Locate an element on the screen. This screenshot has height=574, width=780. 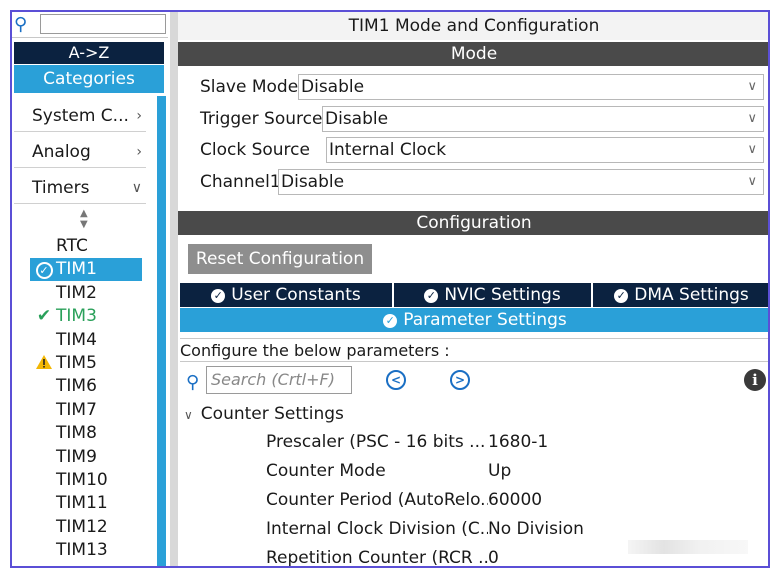
timer-item-rtc: RTC is located at coordinates (86, 246).